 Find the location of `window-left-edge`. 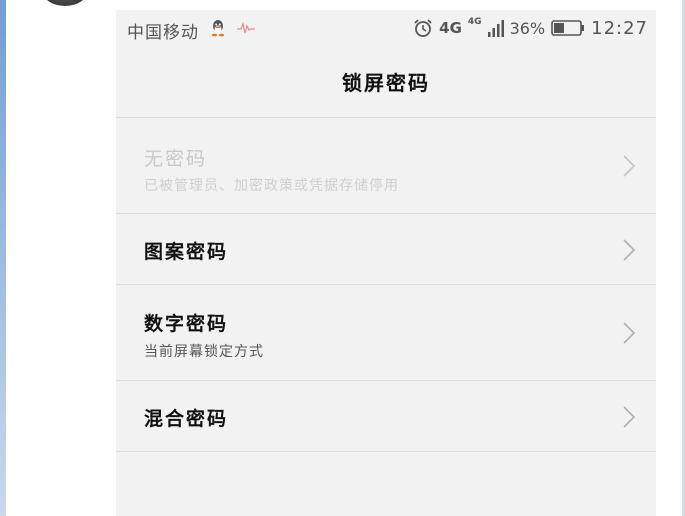

window-left-edge is located at coordinates (3, 258).